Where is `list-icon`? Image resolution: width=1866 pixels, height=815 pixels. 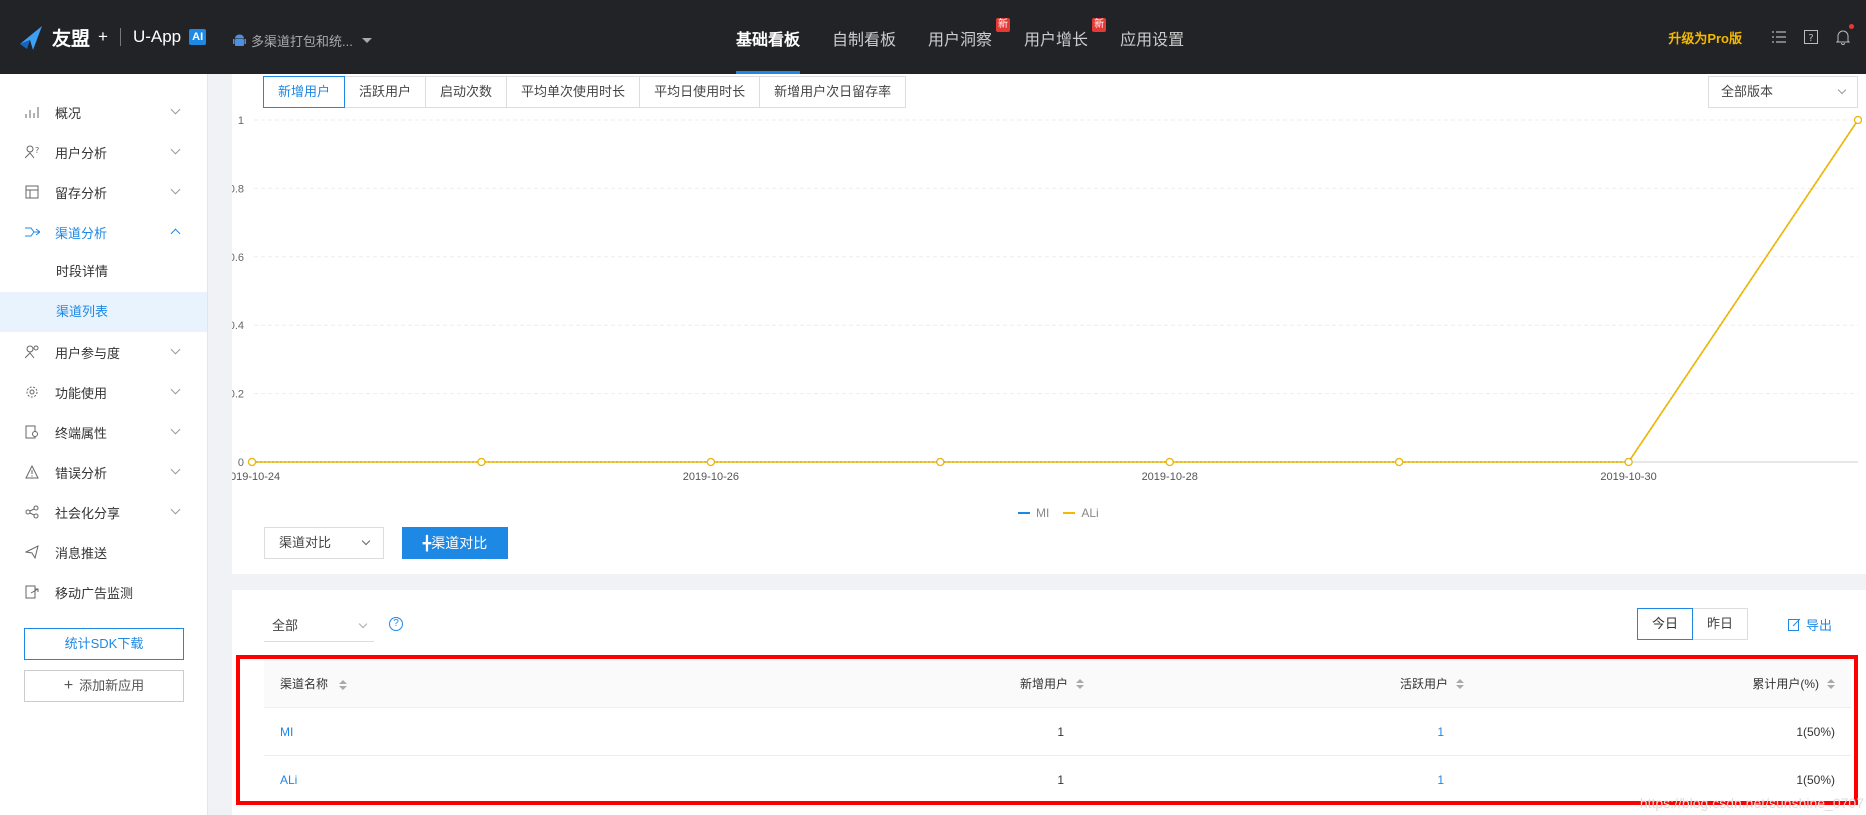
list-icon is located at coordinates (1779, 37).